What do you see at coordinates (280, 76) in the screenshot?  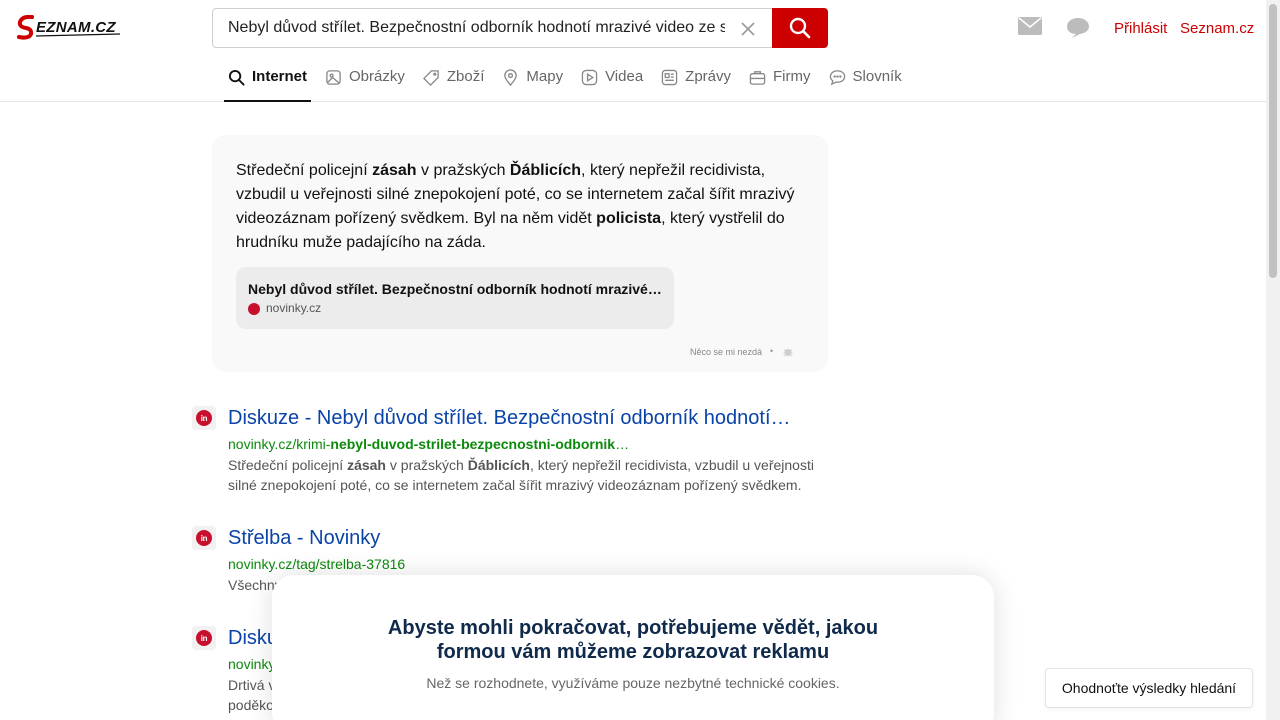 I see `tab-label: Internet` at bounding box center [280, 76].